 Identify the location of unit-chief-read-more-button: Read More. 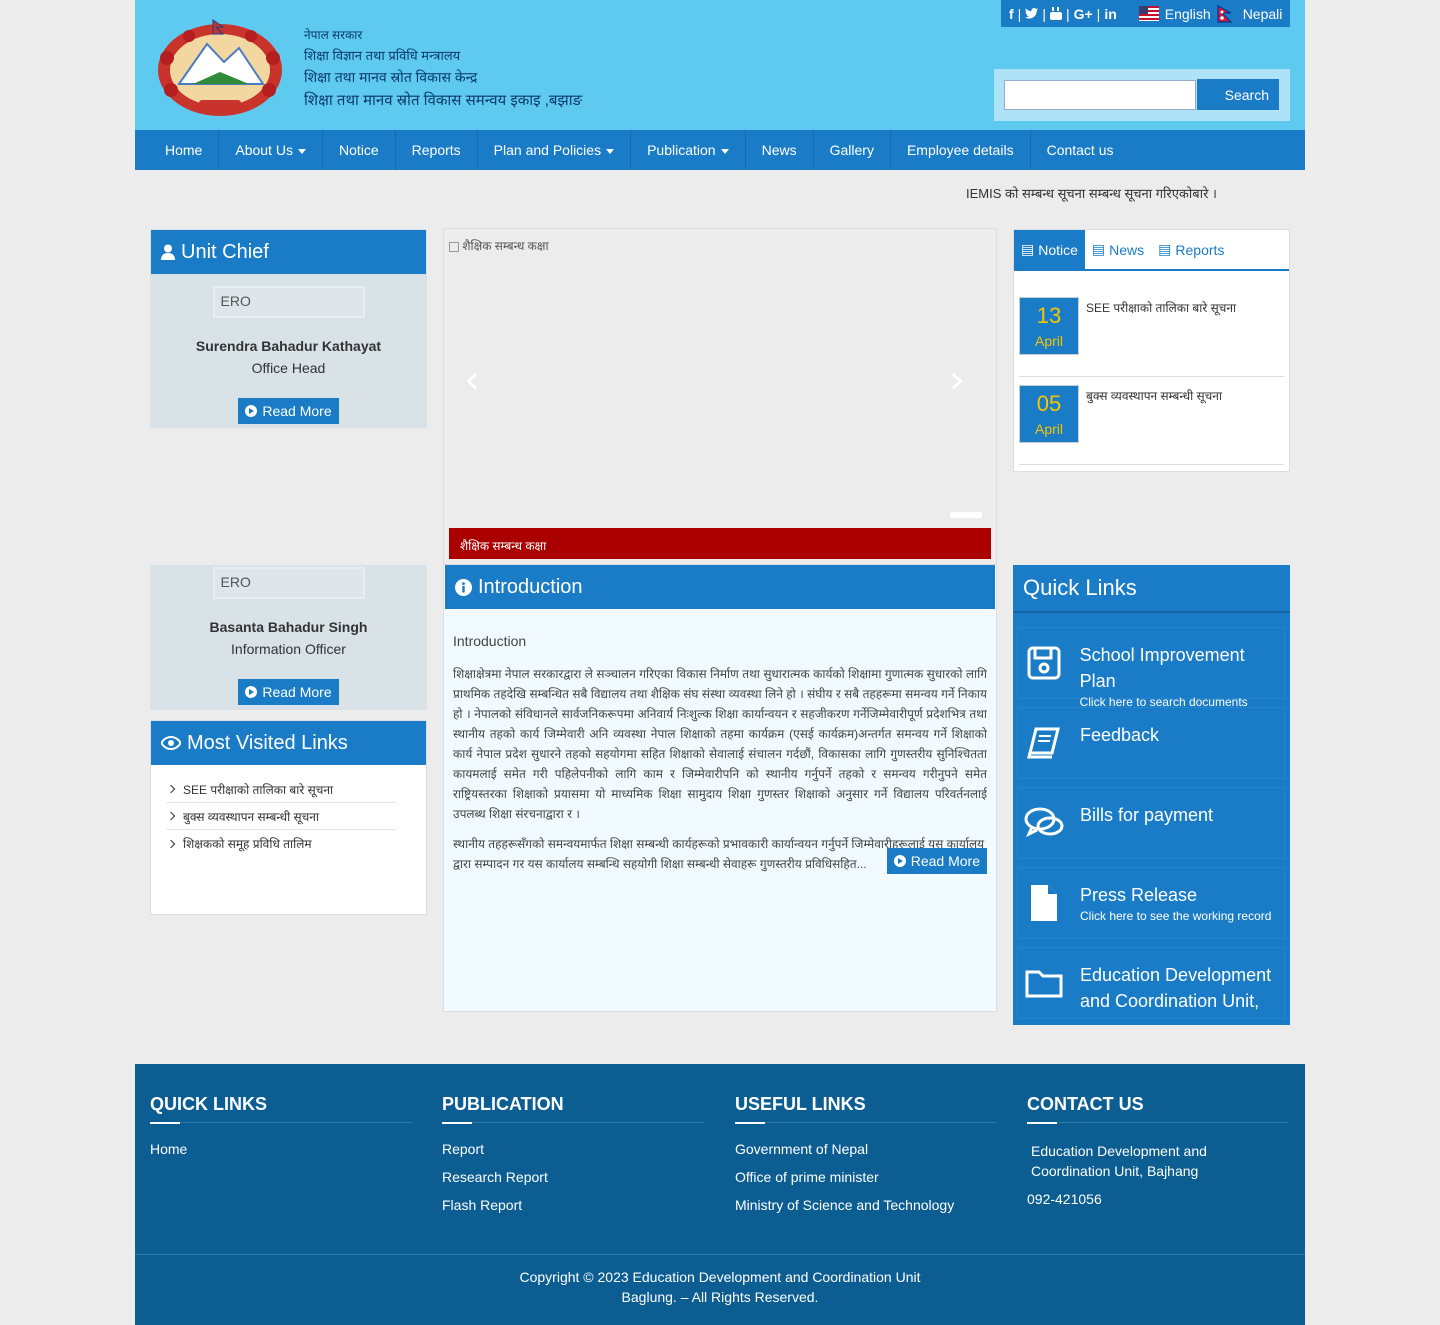
(288, 411).